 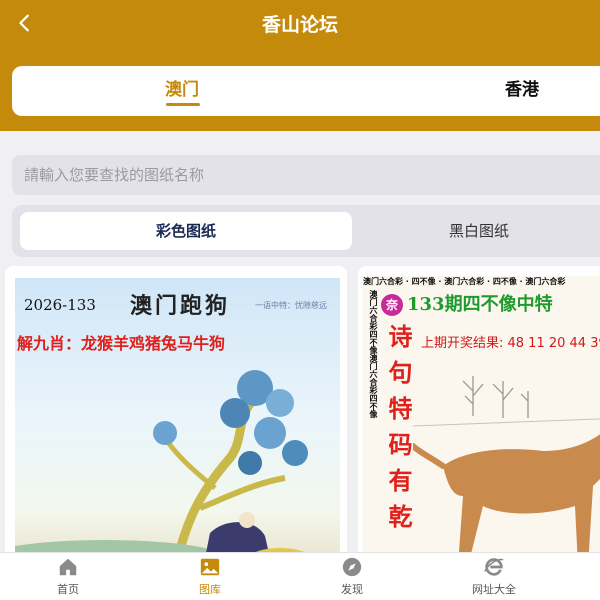 I want to click on drawing-type-switch: 彩色图纸 黑白图纸, so click(x=306, y=231).